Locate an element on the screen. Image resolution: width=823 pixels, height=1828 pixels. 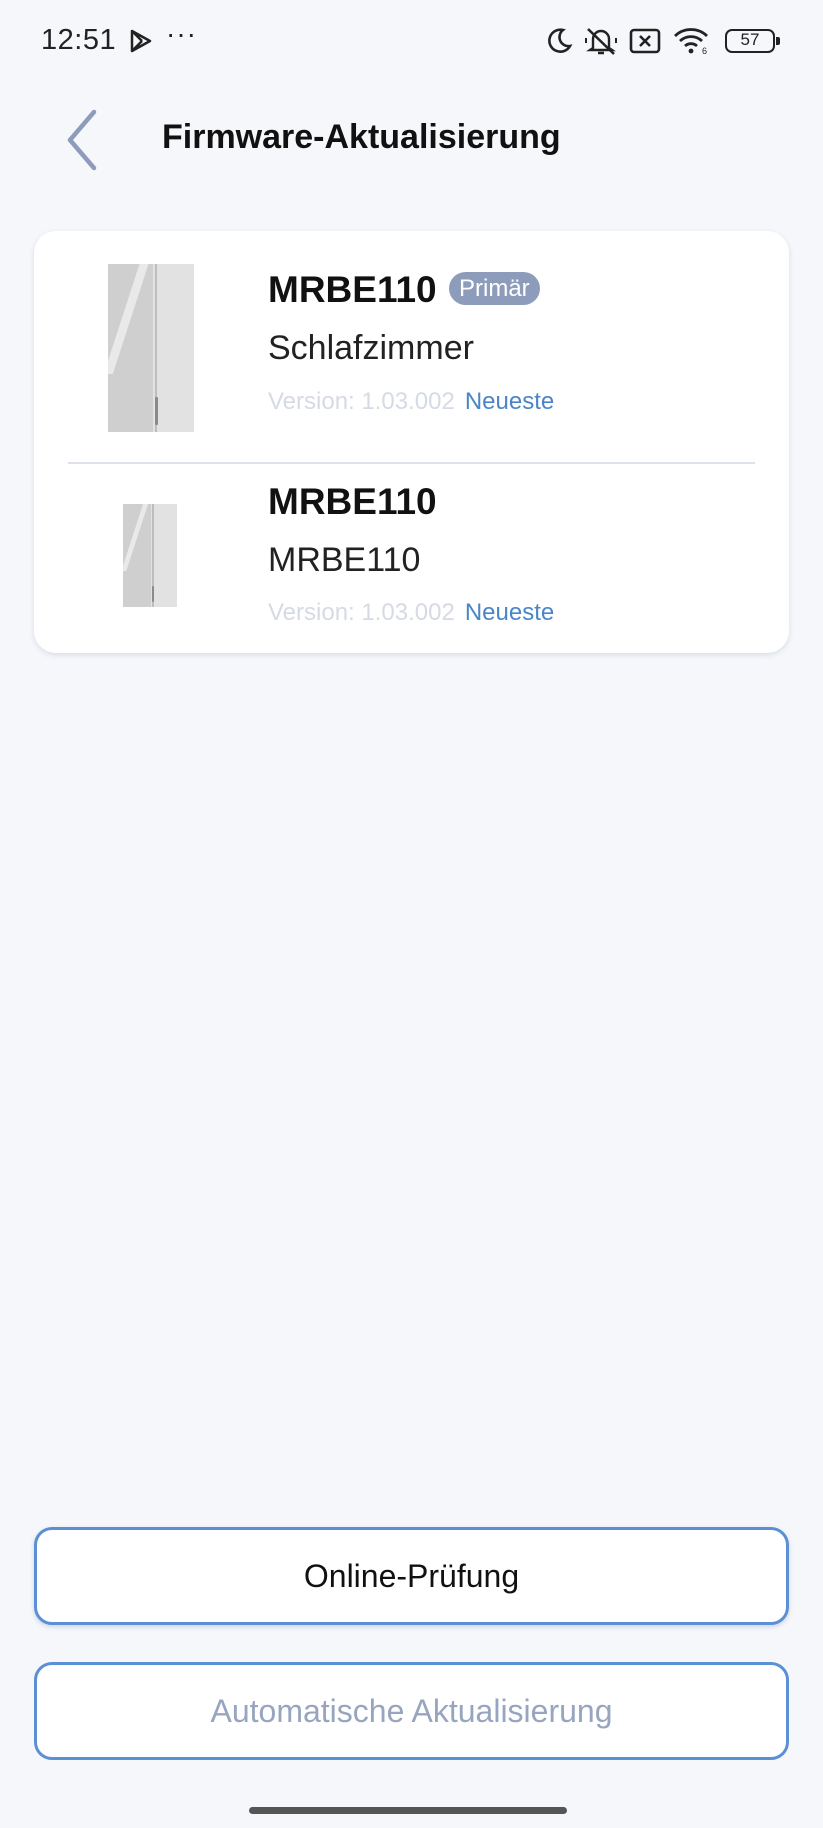
status-bar: 12:51 ··· 6 57 is located at coordinates (411, 42).